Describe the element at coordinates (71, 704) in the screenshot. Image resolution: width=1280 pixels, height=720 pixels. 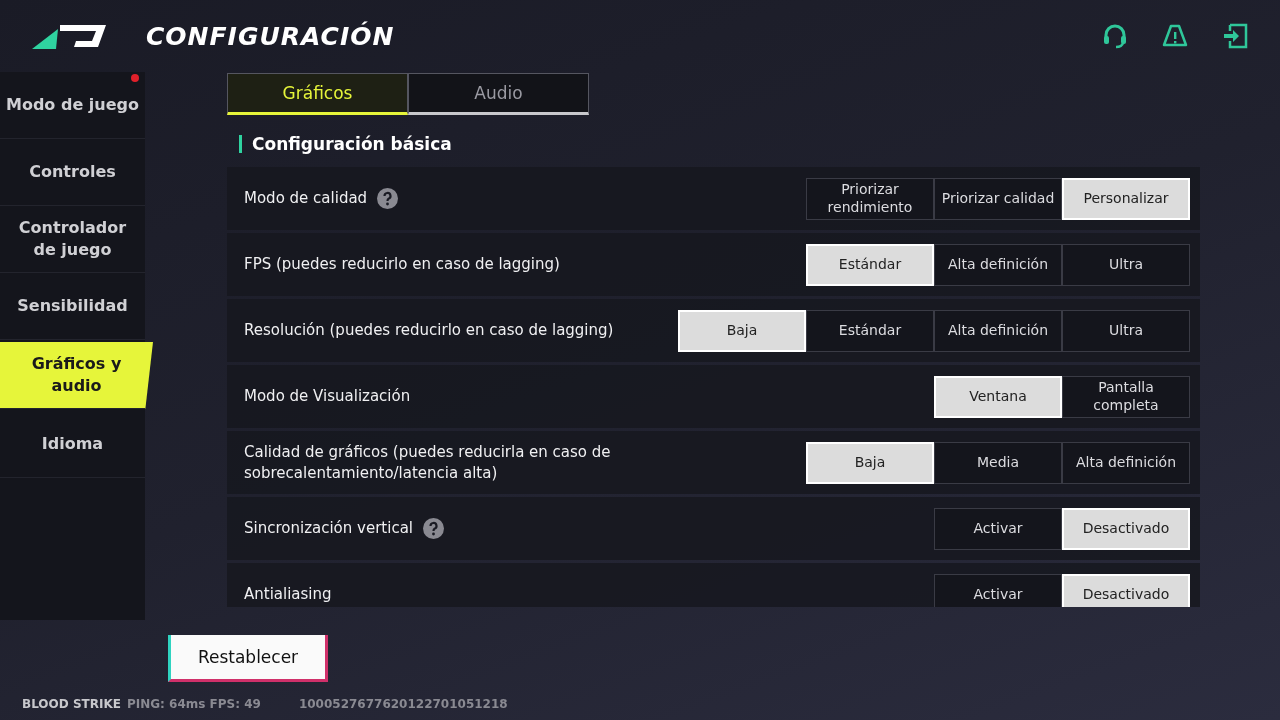
I see `game-name: BLOOD STRIKE` at that location.